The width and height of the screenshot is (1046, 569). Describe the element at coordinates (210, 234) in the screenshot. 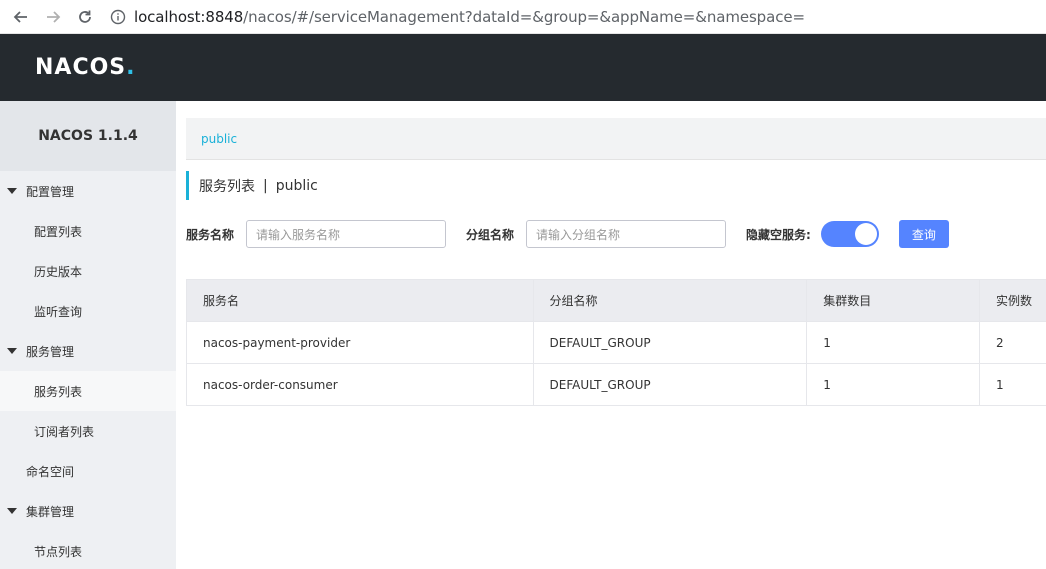

I see `service-name-label: 服务名称` at that location.